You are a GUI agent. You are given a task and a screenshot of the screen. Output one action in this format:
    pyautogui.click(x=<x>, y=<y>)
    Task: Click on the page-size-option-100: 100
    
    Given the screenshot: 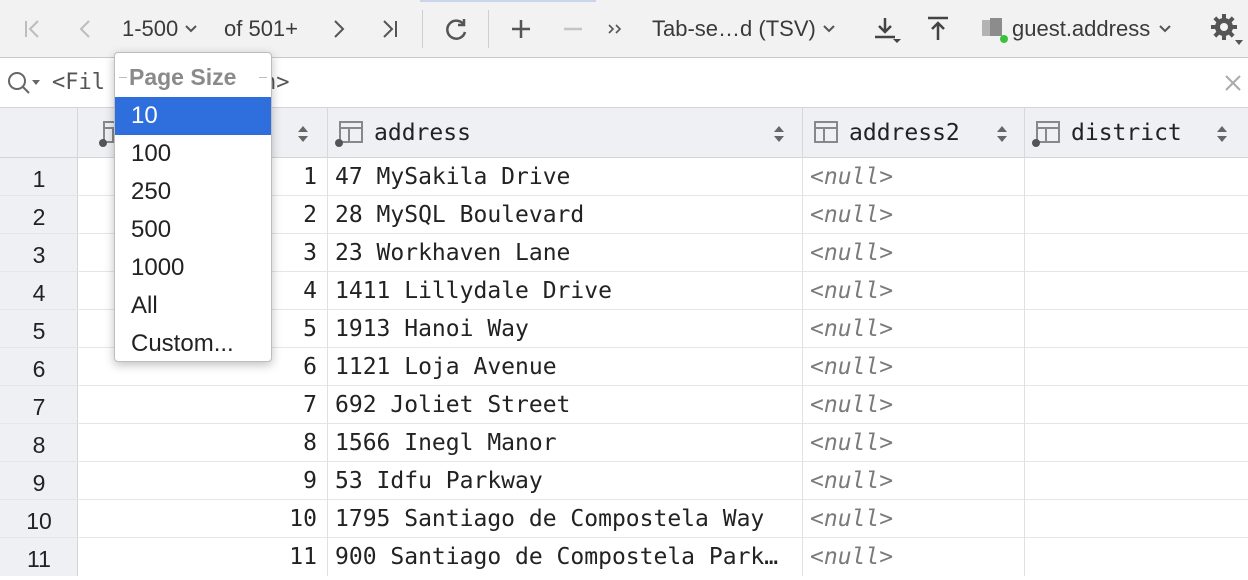 What is the action you would take?
    pyautogui.click(x=193, y=154)
    